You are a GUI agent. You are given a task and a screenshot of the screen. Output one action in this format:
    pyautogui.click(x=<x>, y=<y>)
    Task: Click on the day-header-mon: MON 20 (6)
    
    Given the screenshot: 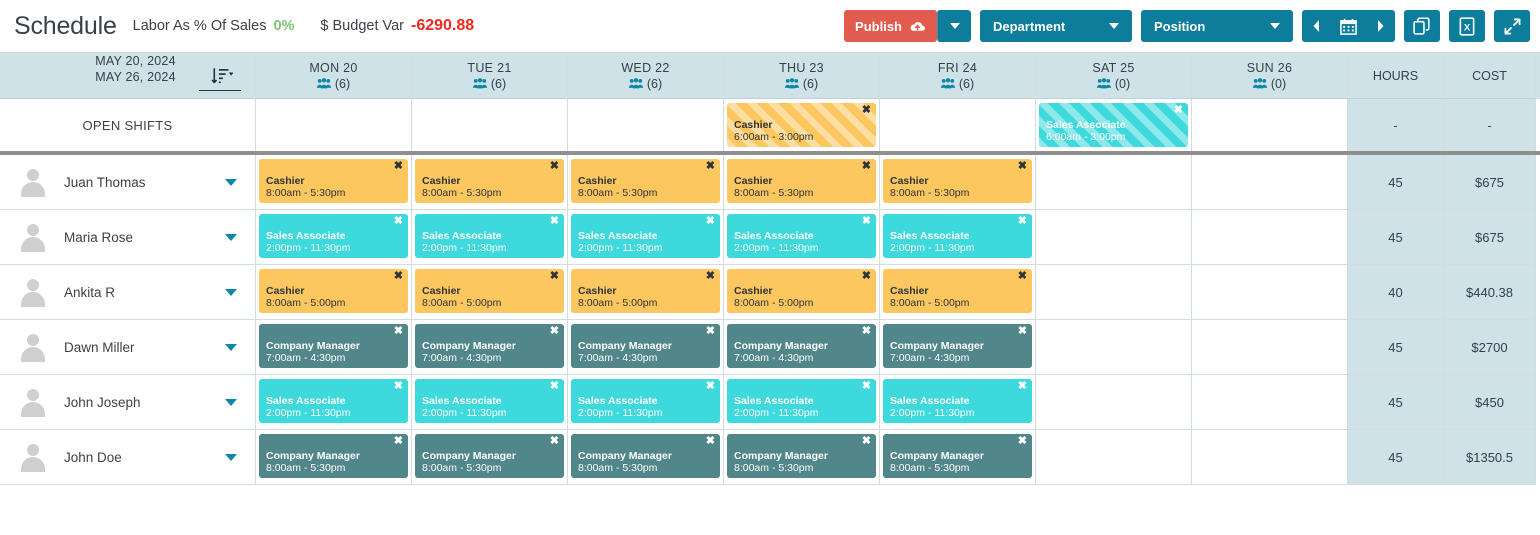 What is the action you would take?
    pyautogui.click(x=334, y=76)
    